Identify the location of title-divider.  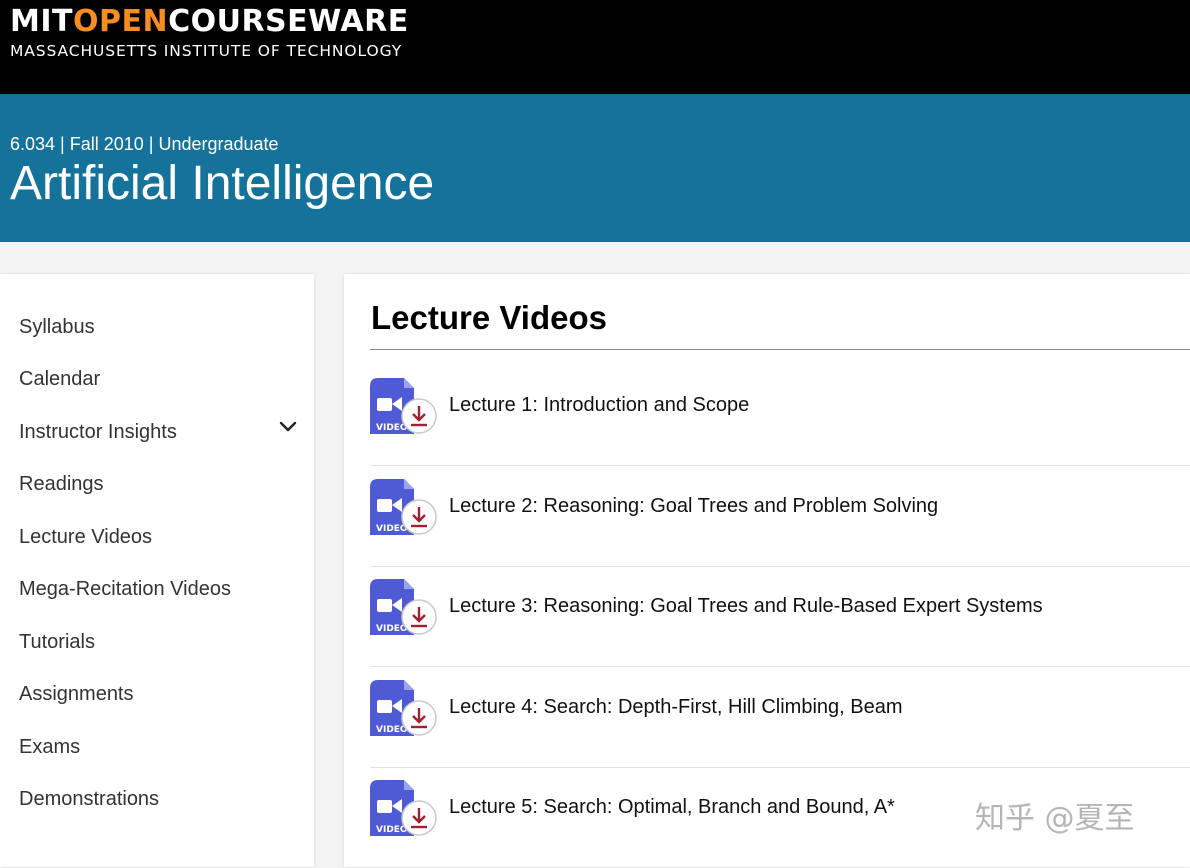
(780, 349).